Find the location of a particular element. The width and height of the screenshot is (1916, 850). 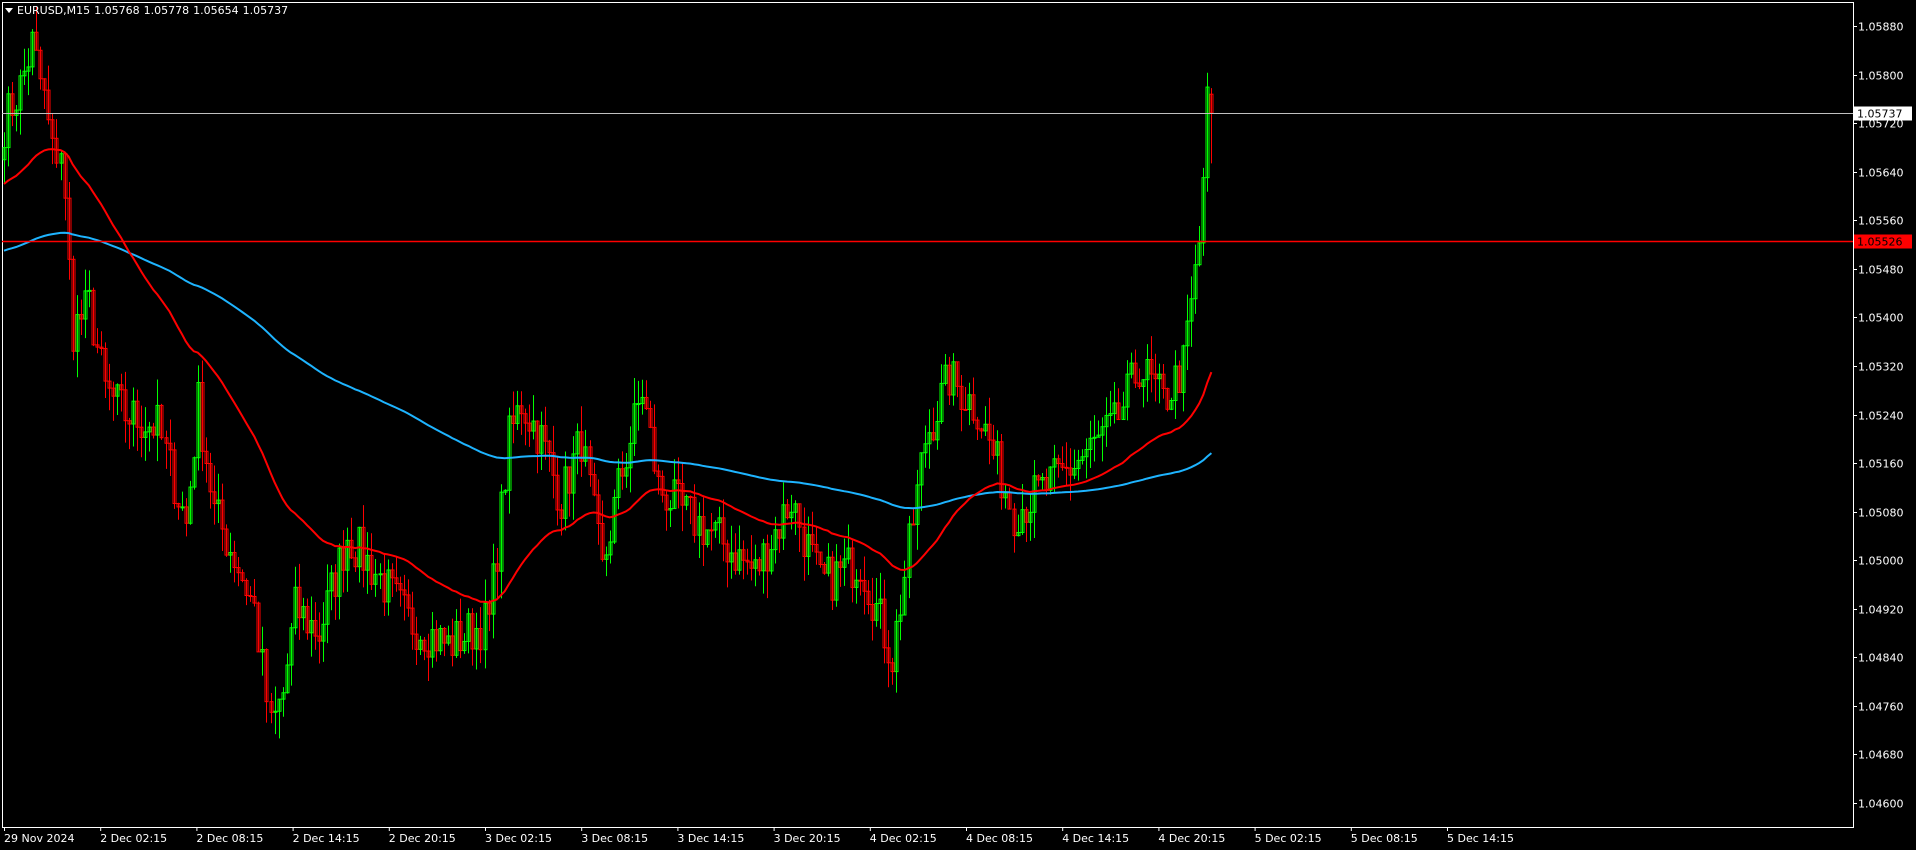

x-tick-label: 4 Dec 20:15 is located at coordinates (1191, 838).